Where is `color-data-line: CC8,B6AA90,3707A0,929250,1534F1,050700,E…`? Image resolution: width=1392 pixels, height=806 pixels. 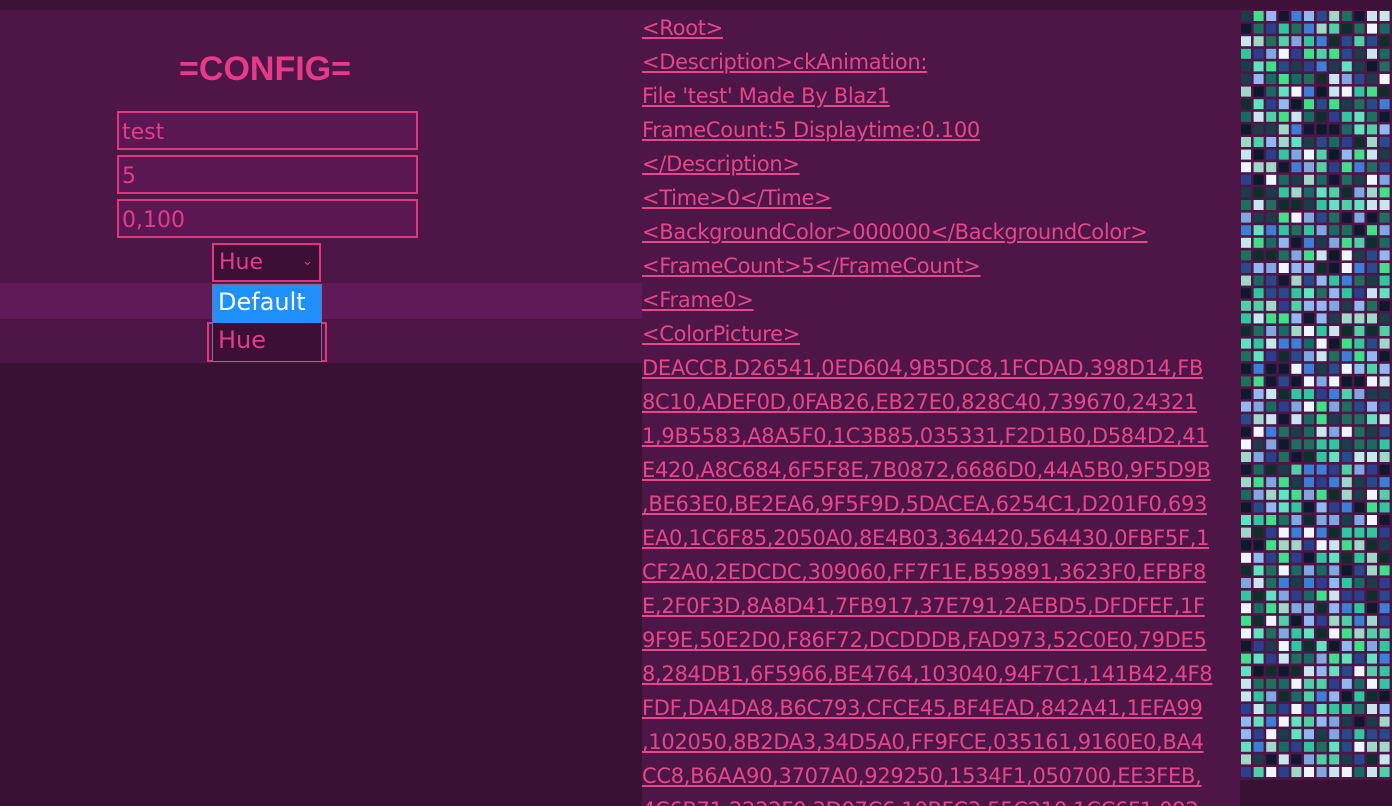
color-data-line: CC8,B6AA90,3707A0,929250,1534F1,050700,E… is located at coordinates (941, 776).